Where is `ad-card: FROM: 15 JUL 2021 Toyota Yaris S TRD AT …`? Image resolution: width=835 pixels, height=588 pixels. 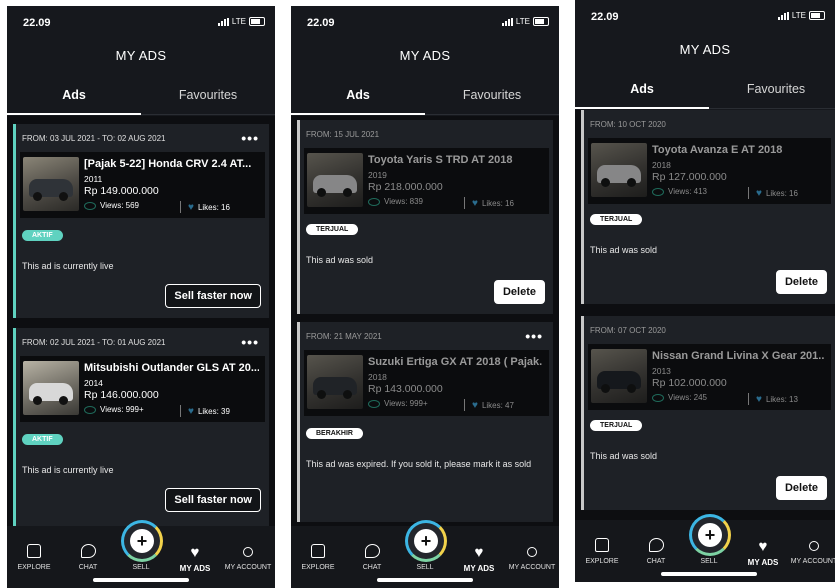 ad-card: FROM: 15 JUL 2021 Toyota Yaris S TRD AT … is located at coordinates (425, 217).